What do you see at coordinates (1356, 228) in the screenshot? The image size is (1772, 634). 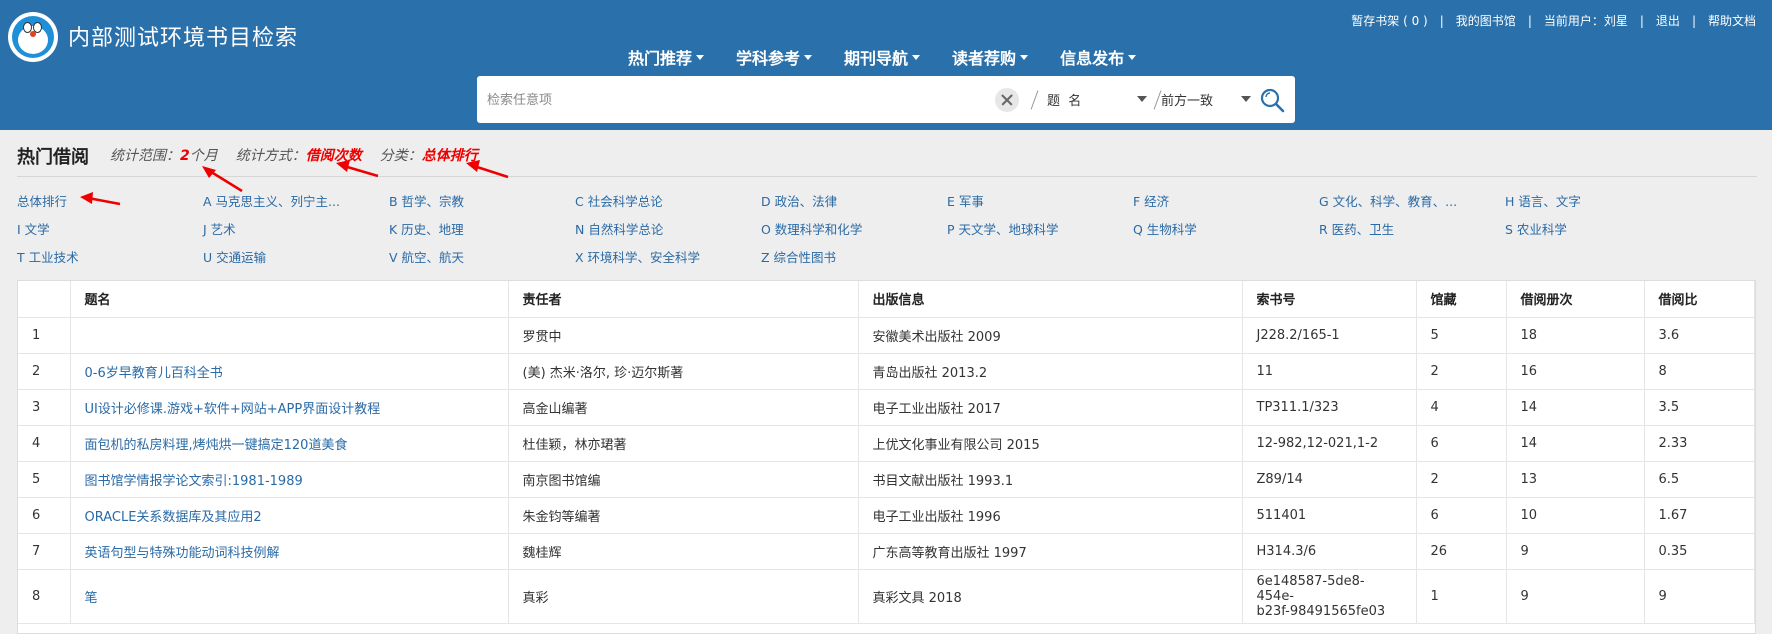 I see `category-link: R 医药、卫生` at bounding box center [1356, 228].